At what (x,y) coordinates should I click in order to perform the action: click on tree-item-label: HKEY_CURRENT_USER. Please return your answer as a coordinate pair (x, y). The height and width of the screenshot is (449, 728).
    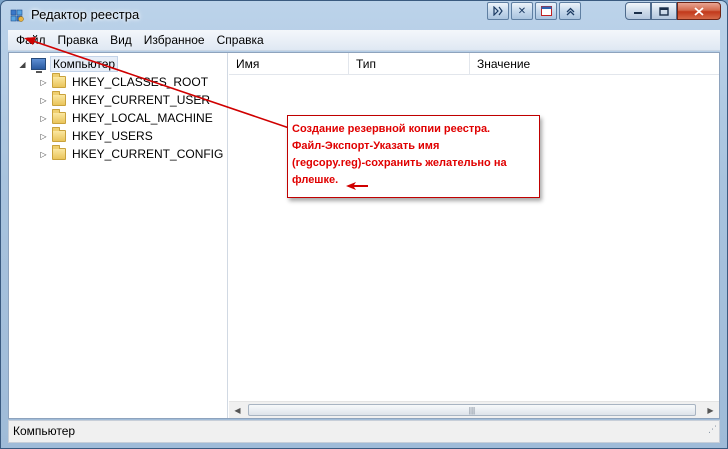
    Looking at the image, I should click on (141, 100).